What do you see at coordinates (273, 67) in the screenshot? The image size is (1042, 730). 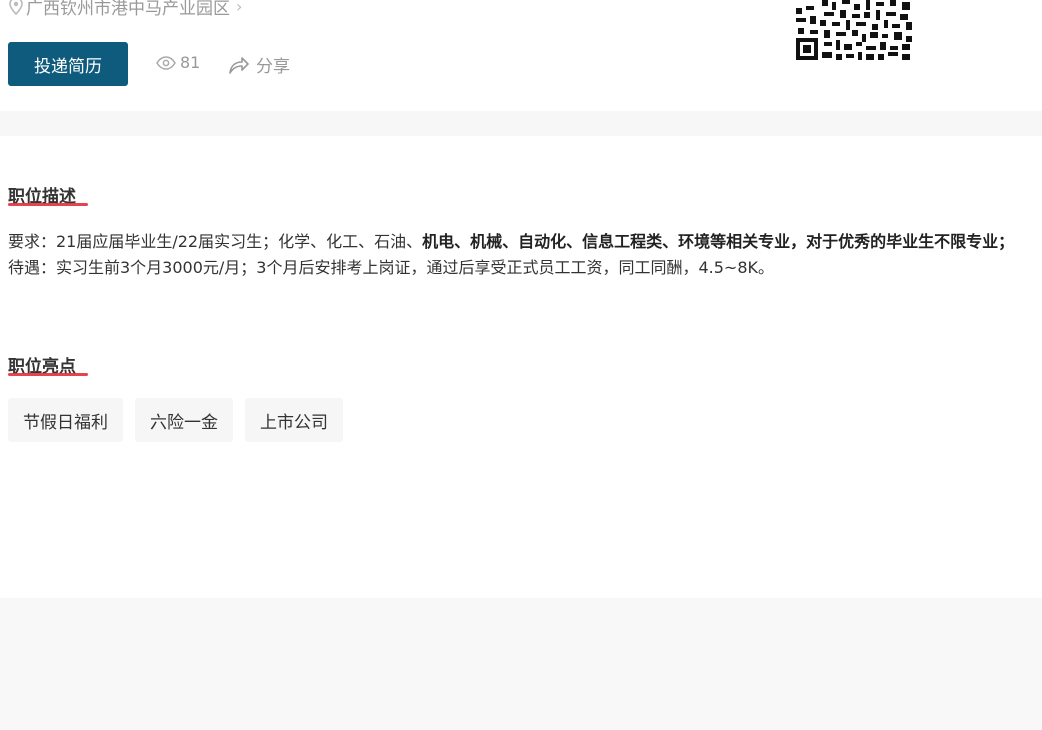 I see `share-label: 分享` at bounding box center [273, 67].